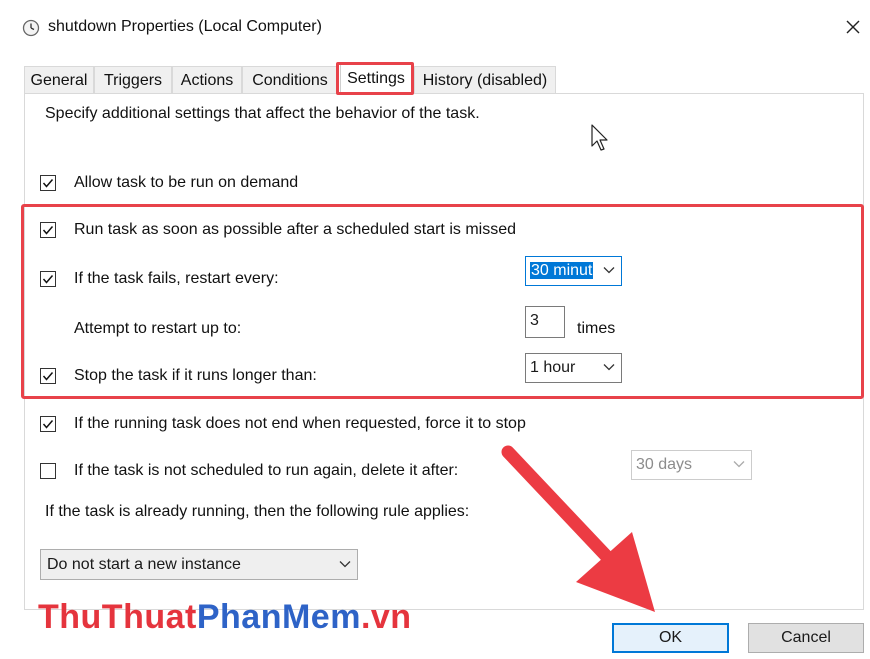  Describe the element at coordinates (578, 528) in the screenshot. I see `red-arrow-icon` at that location.